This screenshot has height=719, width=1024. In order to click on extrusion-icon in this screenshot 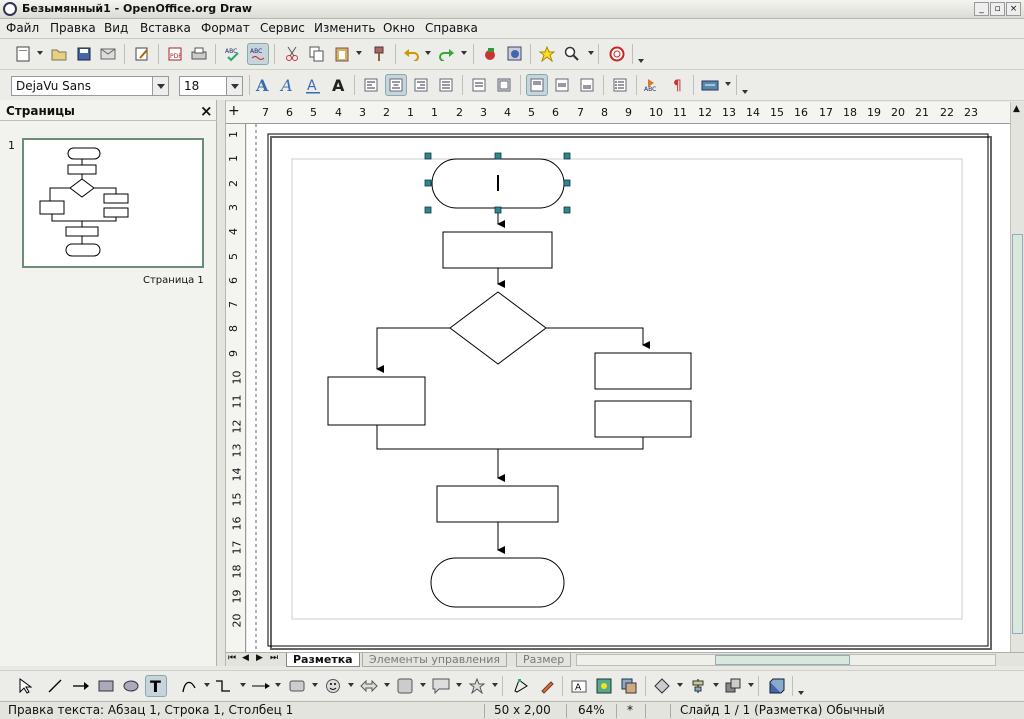, I will do `click(777, 686)`.